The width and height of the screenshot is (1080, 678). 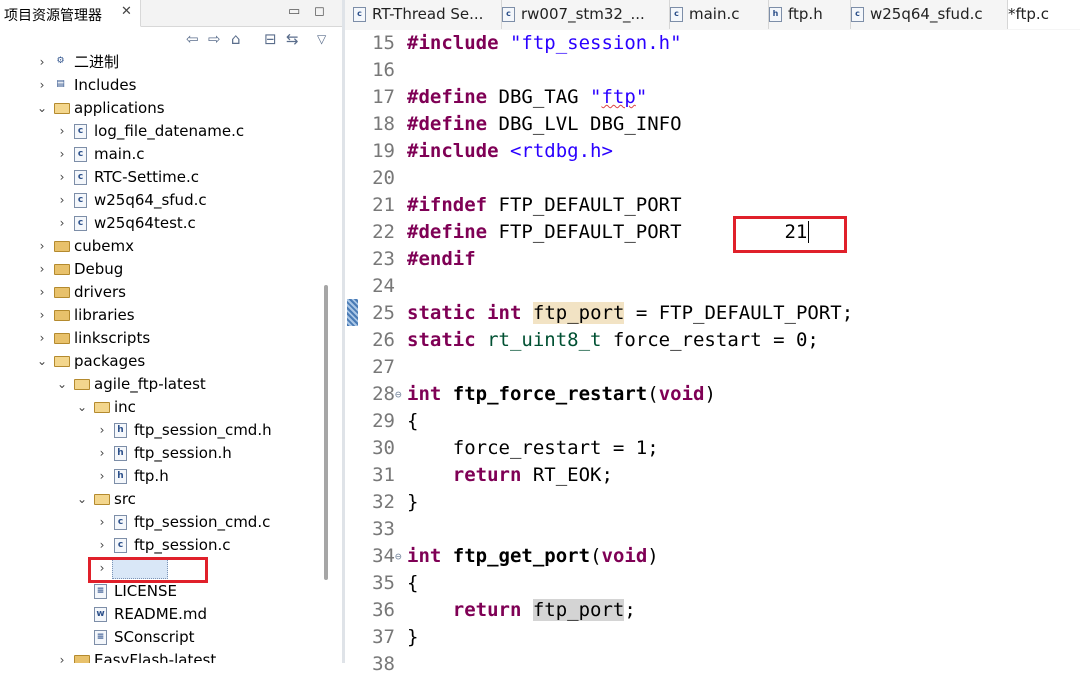 What do you see at coordinates (214, 39) in the screenshot?
I see `forward-icon: ⇨` at bounding box center [214, 39].